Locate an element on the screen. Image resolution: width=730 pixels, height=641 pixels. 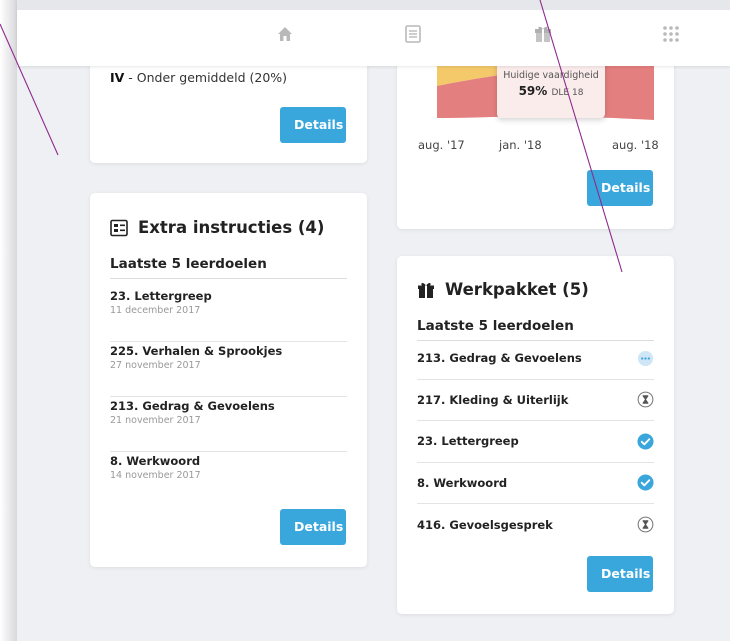
top-navigation is located at coordinates (373, 33).